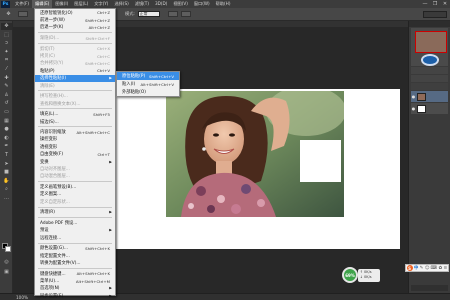 The image size is (450, 300). What do you see at coordinates (53, 133) in the screenshot?
I see `menu-item-label: 内容识别缩放` at bounding box center [53, 133].